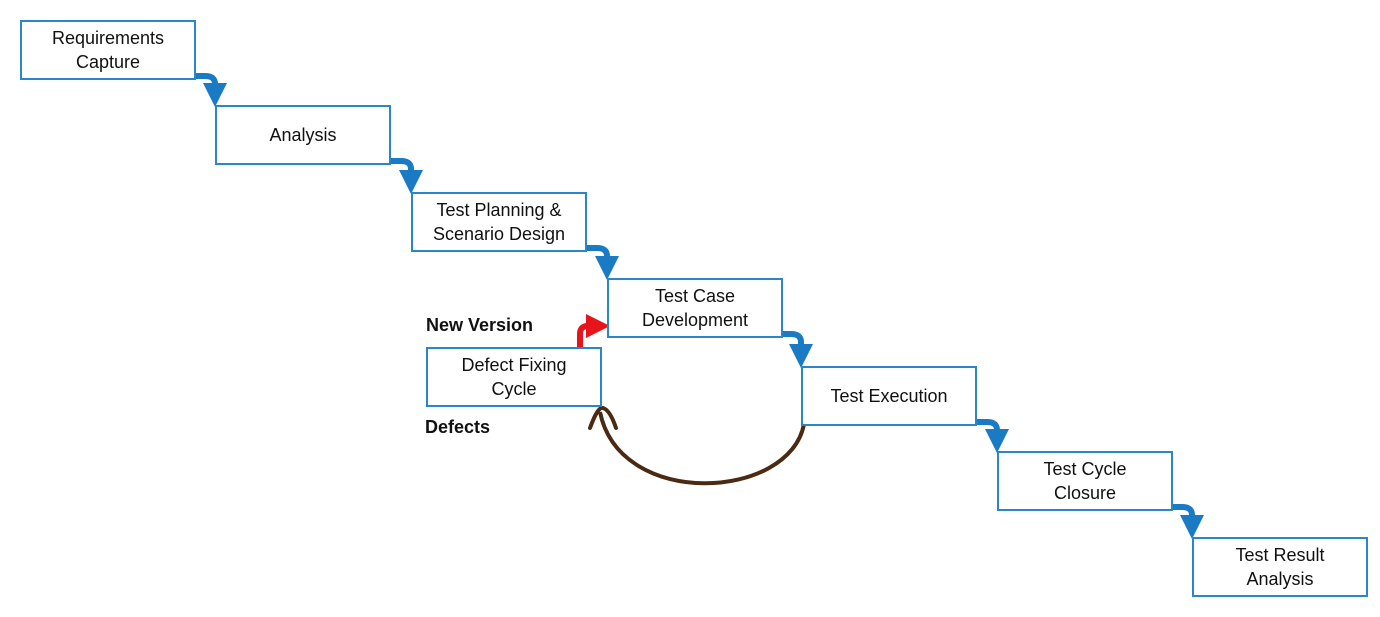 This screenshot has height=617, width=1380. I want to click on defects-arrow, so click(702, 448).